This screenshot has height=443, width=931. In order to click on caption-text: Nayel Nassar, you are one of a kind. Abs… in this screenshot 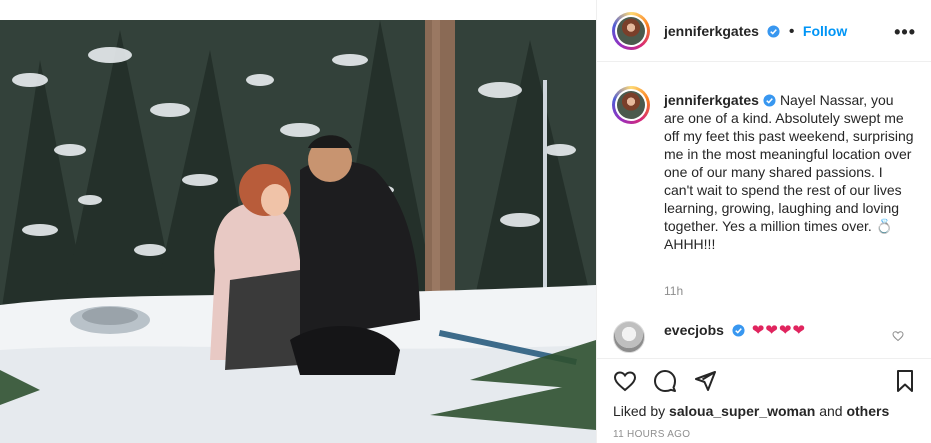, I will do `click(789, 172)`.